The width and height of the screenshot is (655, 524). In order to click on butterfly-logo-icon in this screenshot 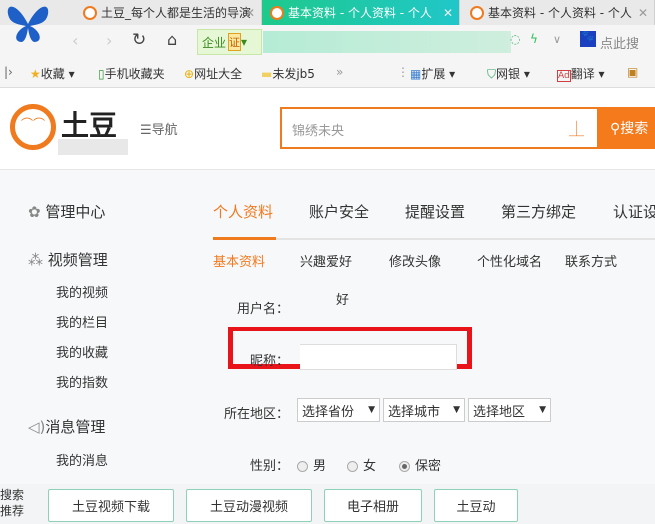, I will do `click(28, 24)`.